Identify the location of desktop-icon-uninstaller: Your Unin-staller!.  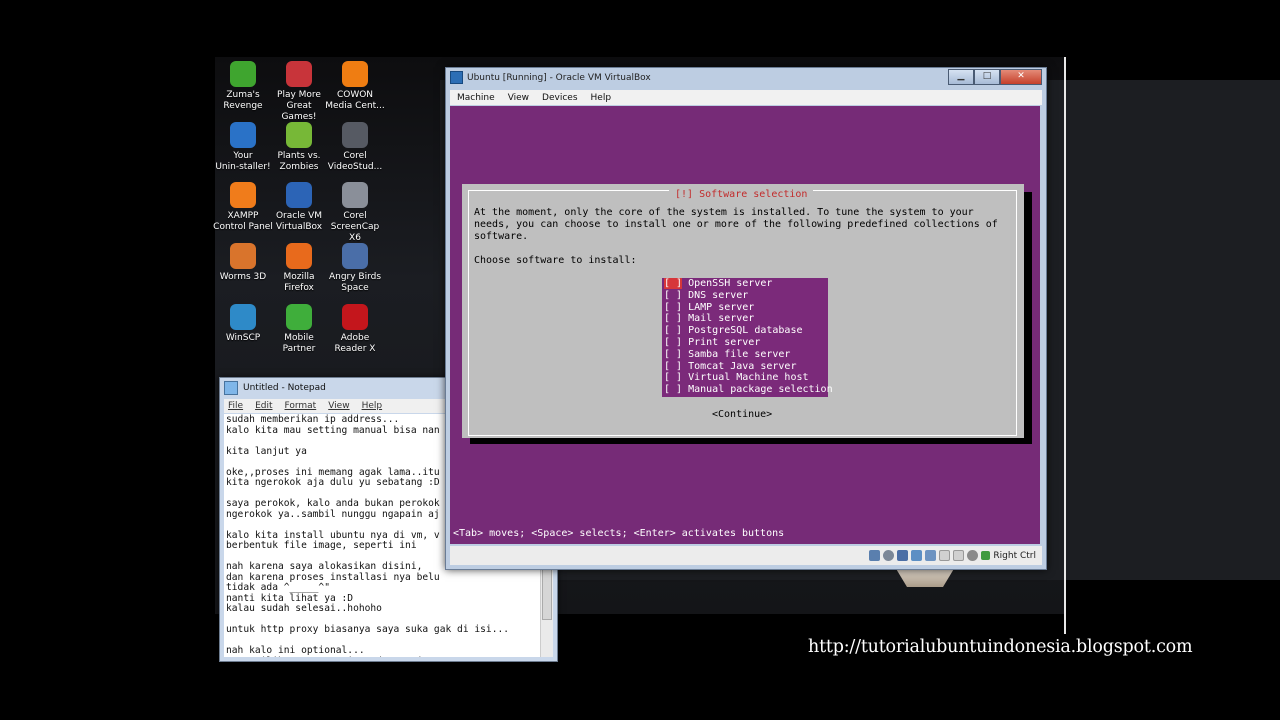
(243, 147).